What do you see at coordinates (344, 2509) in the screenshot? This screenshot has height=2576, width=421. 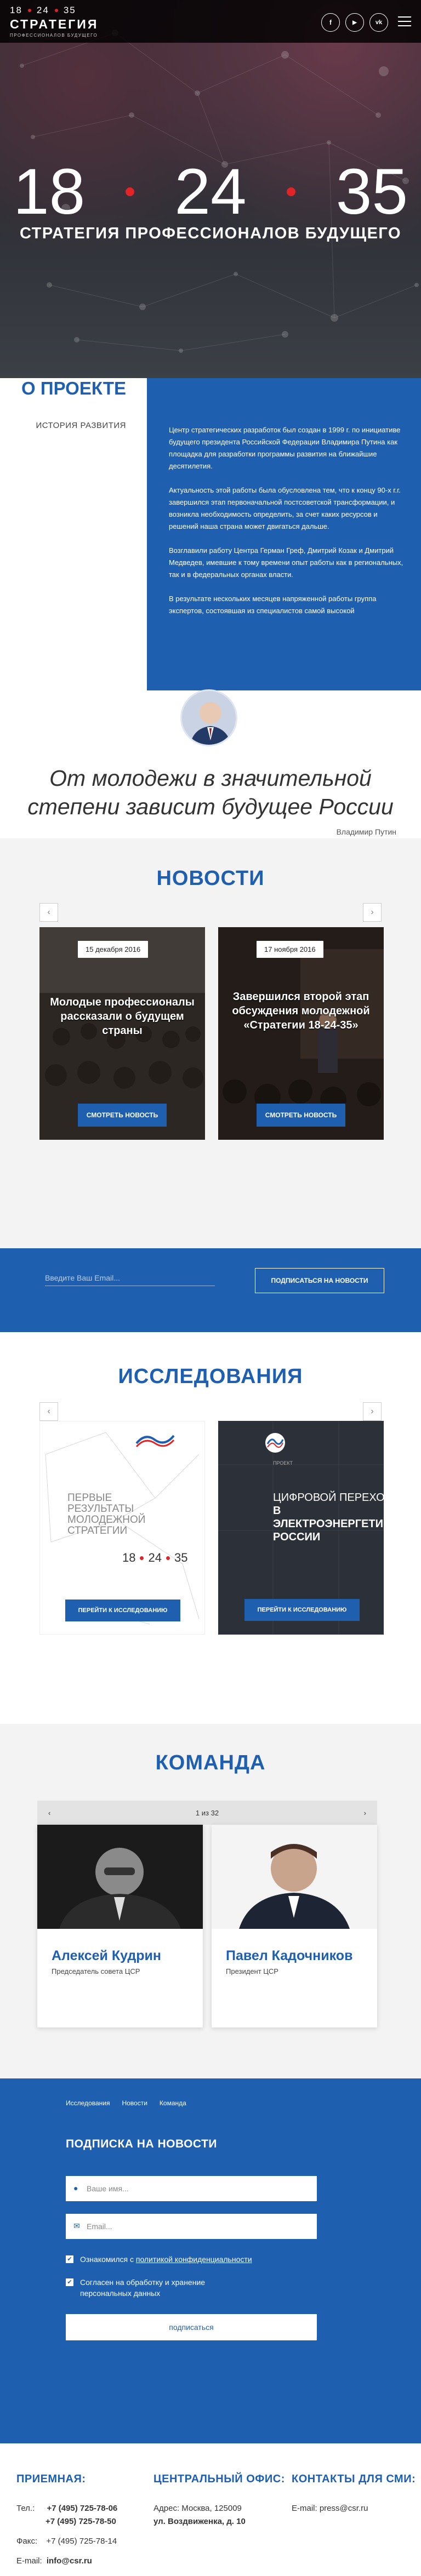 I see `press-email-link: press@csr.ru` at bounding box center [344, 2509].